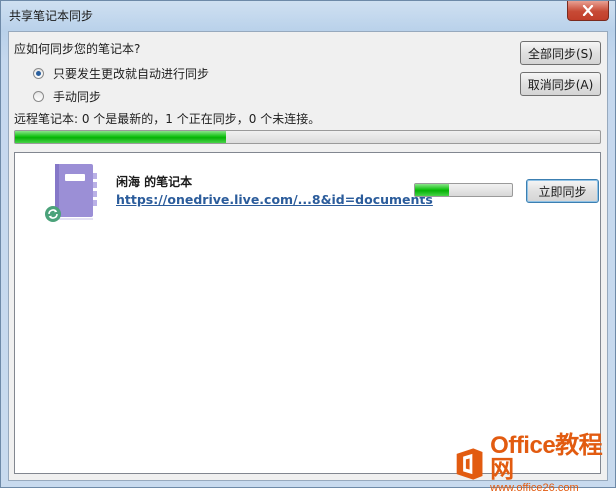  Describe the element at coordinates (167, 119) in the screenshot. I see `sync-status-text: 远程笔记本: 0 个是最新的，1 个正在同步，0 个未连接。` at that location.